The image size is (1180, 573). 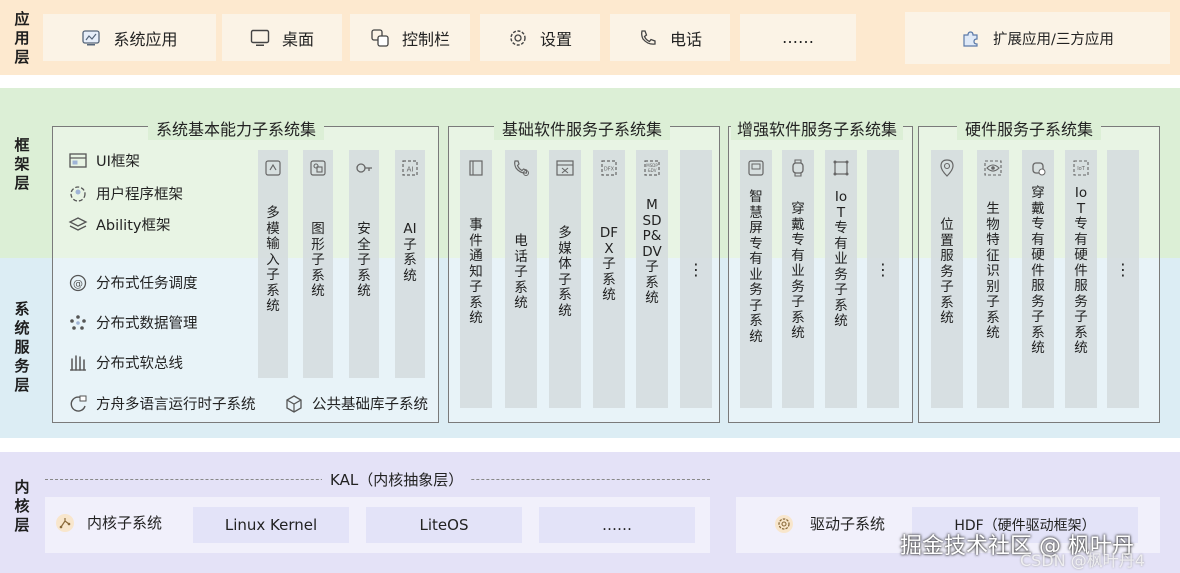 What do you see at coordinates (521, 279) in the screenshot?
I see `subsystem-telephony: 电话子系统` at bounding box center [521, 279].